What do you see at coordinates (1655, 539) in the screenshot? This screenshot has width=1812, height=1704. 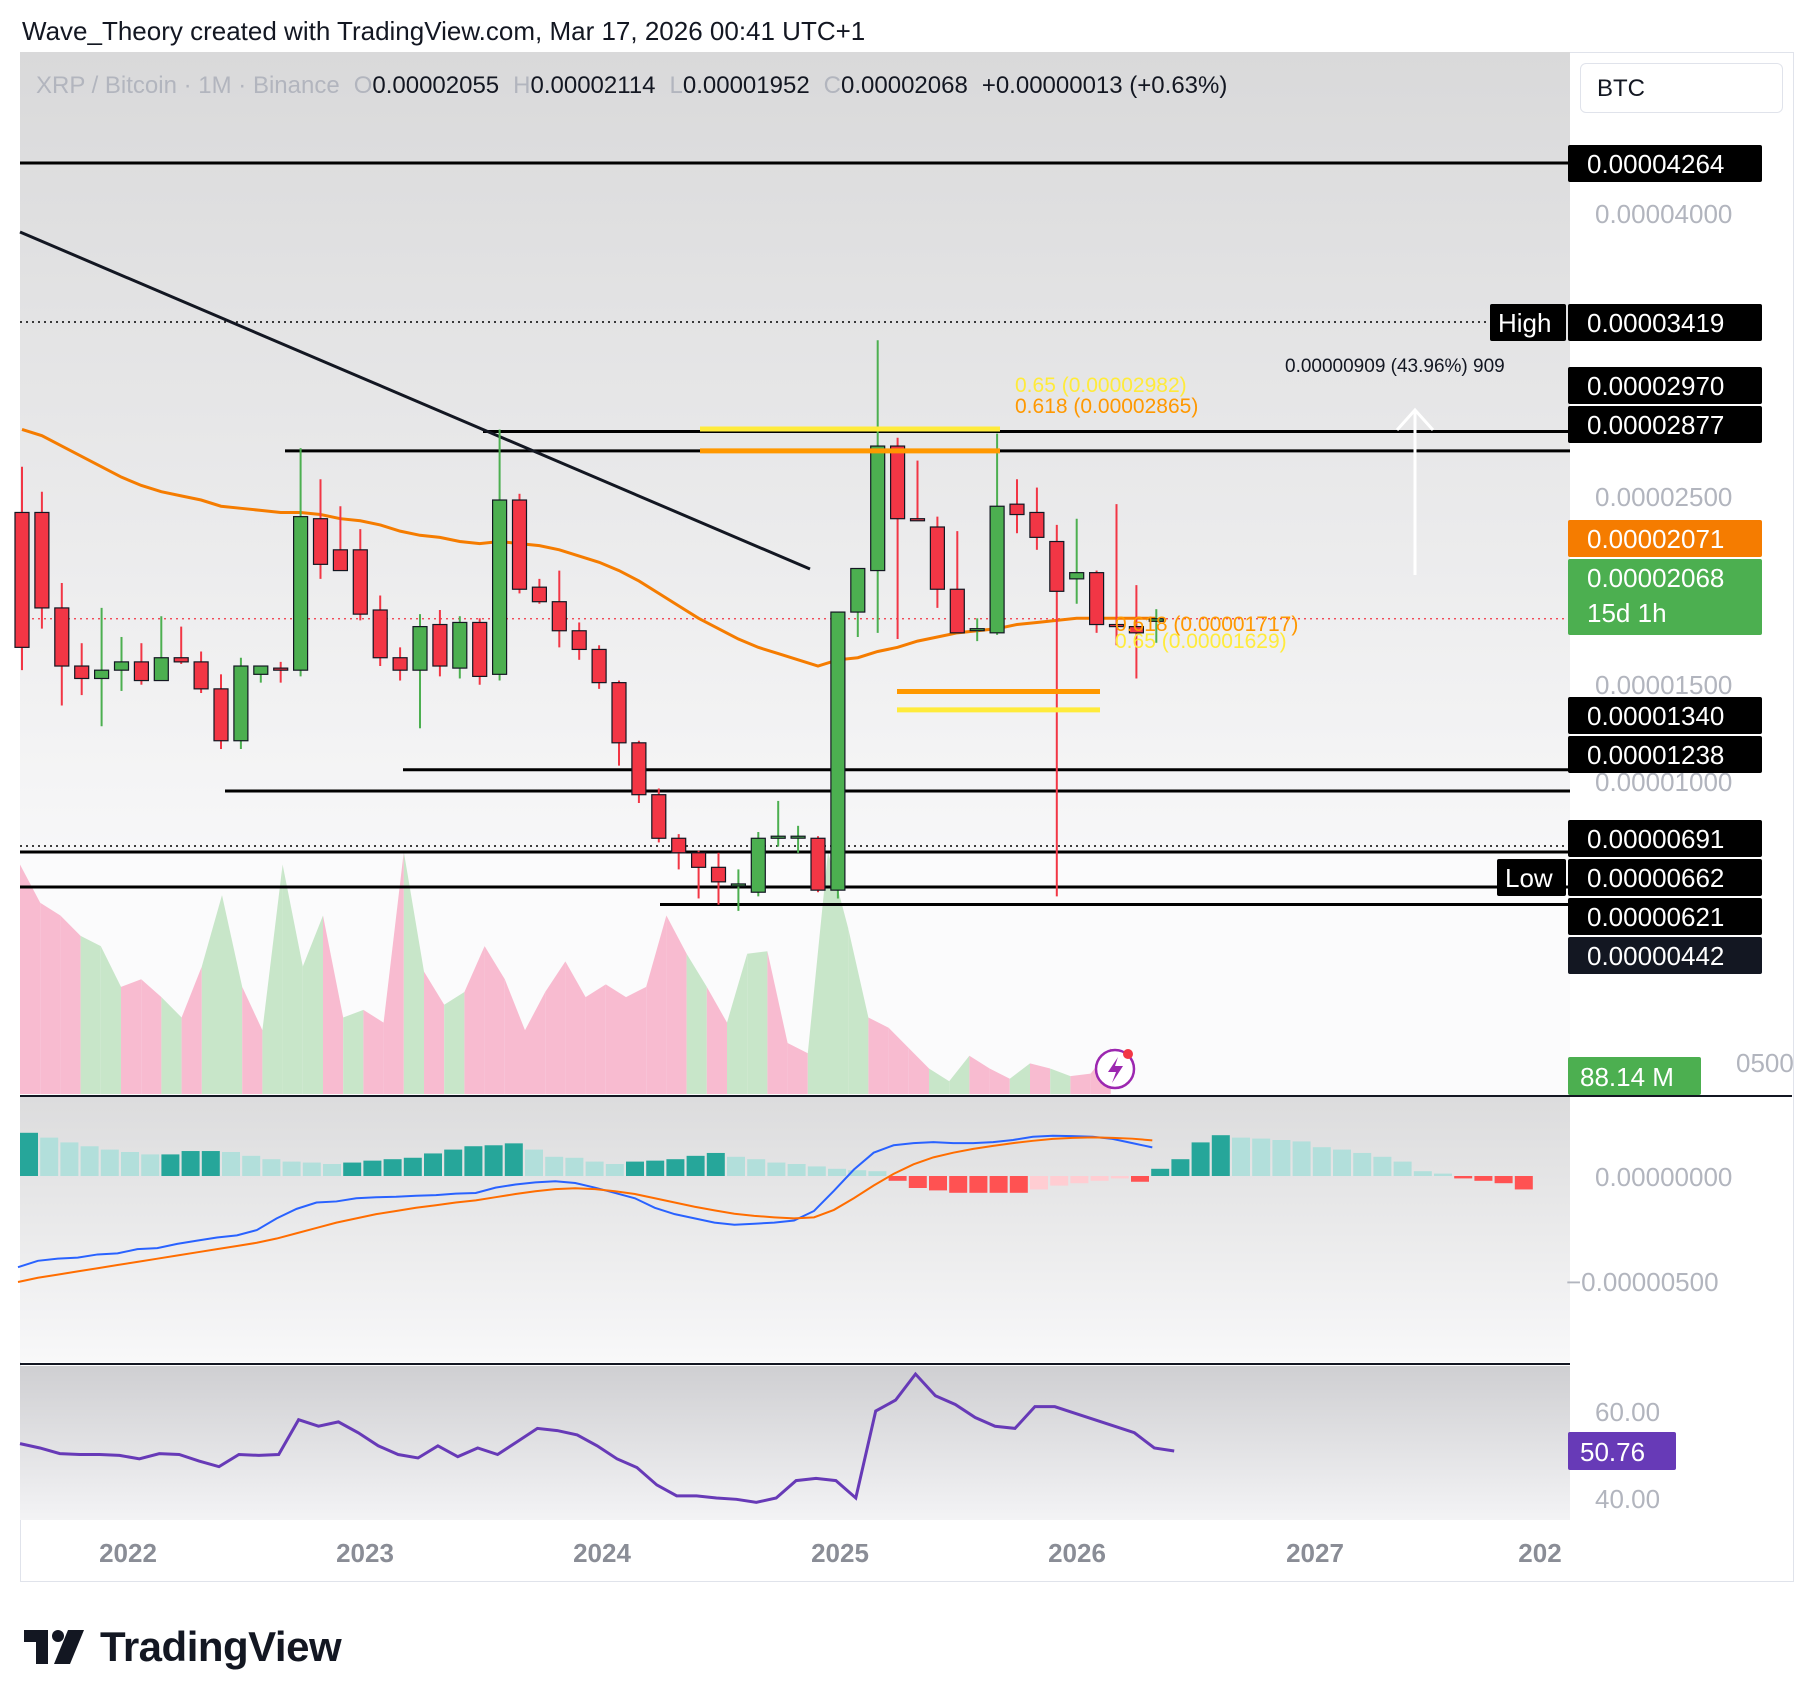 I see `price-level-label: 0.00002071` at bounding box center [1655, 539].